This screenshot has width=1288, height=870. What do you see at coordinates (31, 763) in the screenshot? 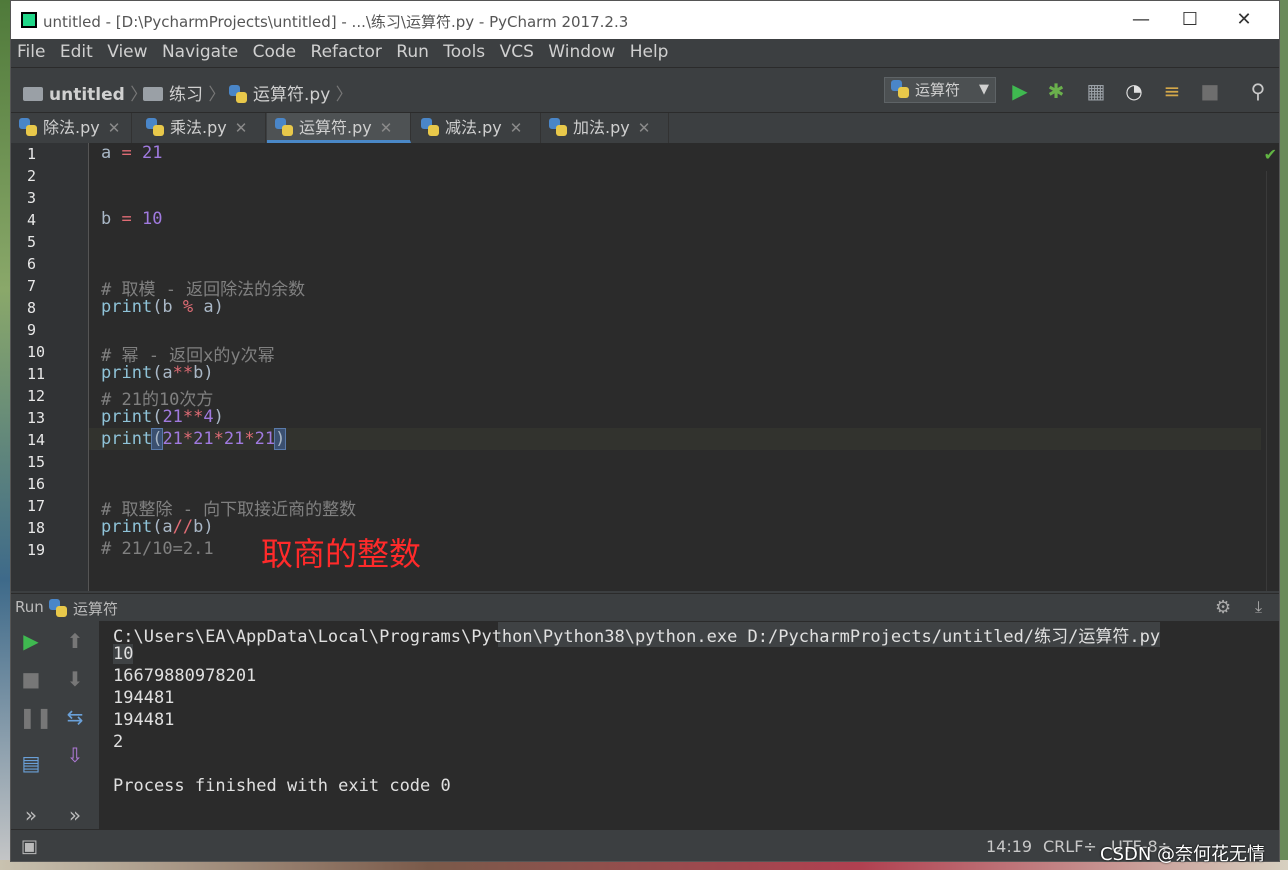
I see `restore-layout-icon: ▤` at bounding box center [31, 763].